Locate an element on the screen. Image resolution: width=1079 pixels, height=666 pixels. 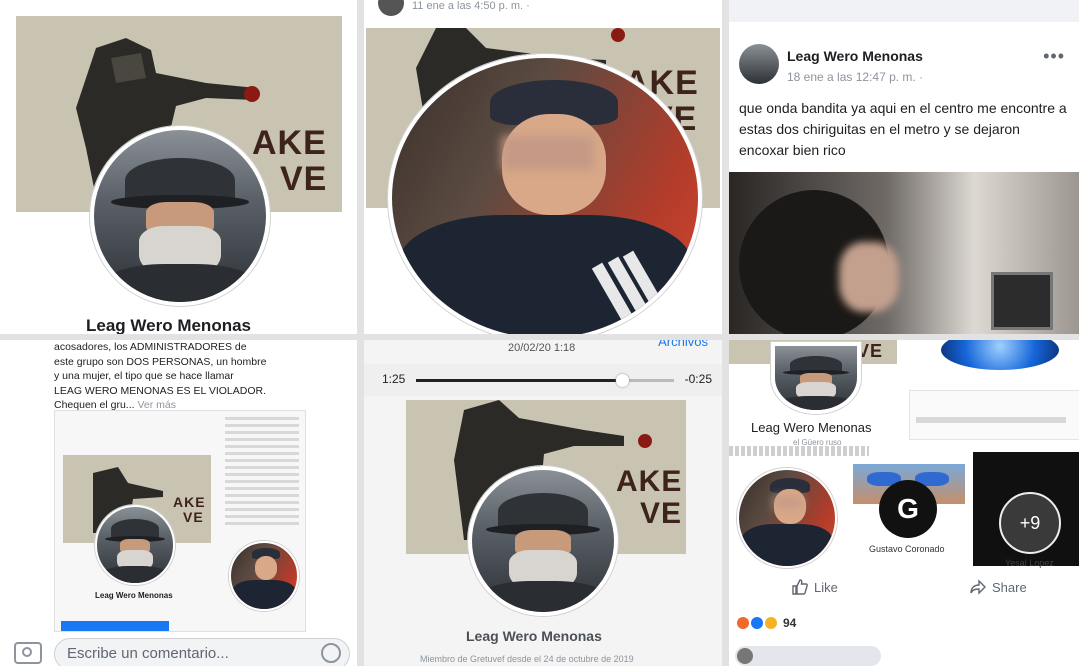
friend-name: Gustavo Coronado is located at coordinates (907, 549).